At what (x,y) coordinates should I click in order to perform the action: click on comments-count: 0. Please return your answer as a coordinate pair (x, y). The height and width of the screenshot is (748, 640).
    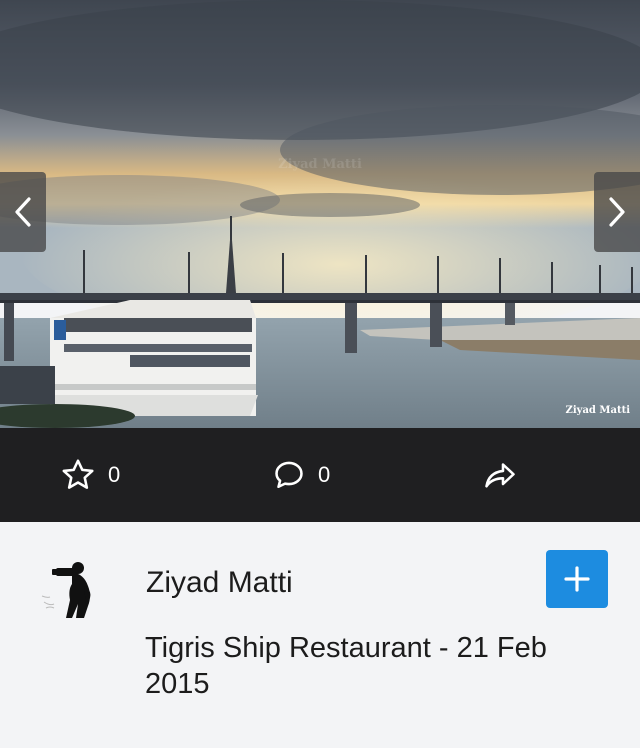
    Looking at the image, I should click on (324, 474).